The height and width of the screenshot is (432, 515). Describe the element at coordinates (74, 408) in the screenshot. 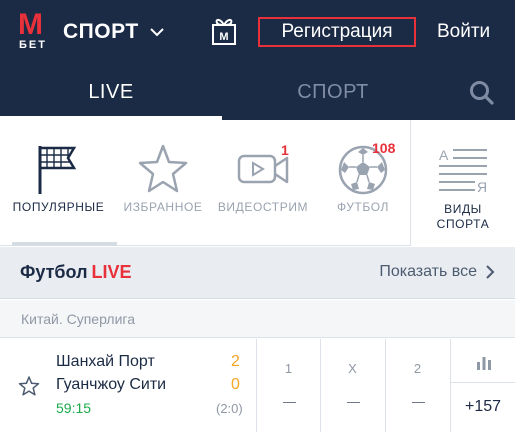

I see `match-time: 59:15` at that location.